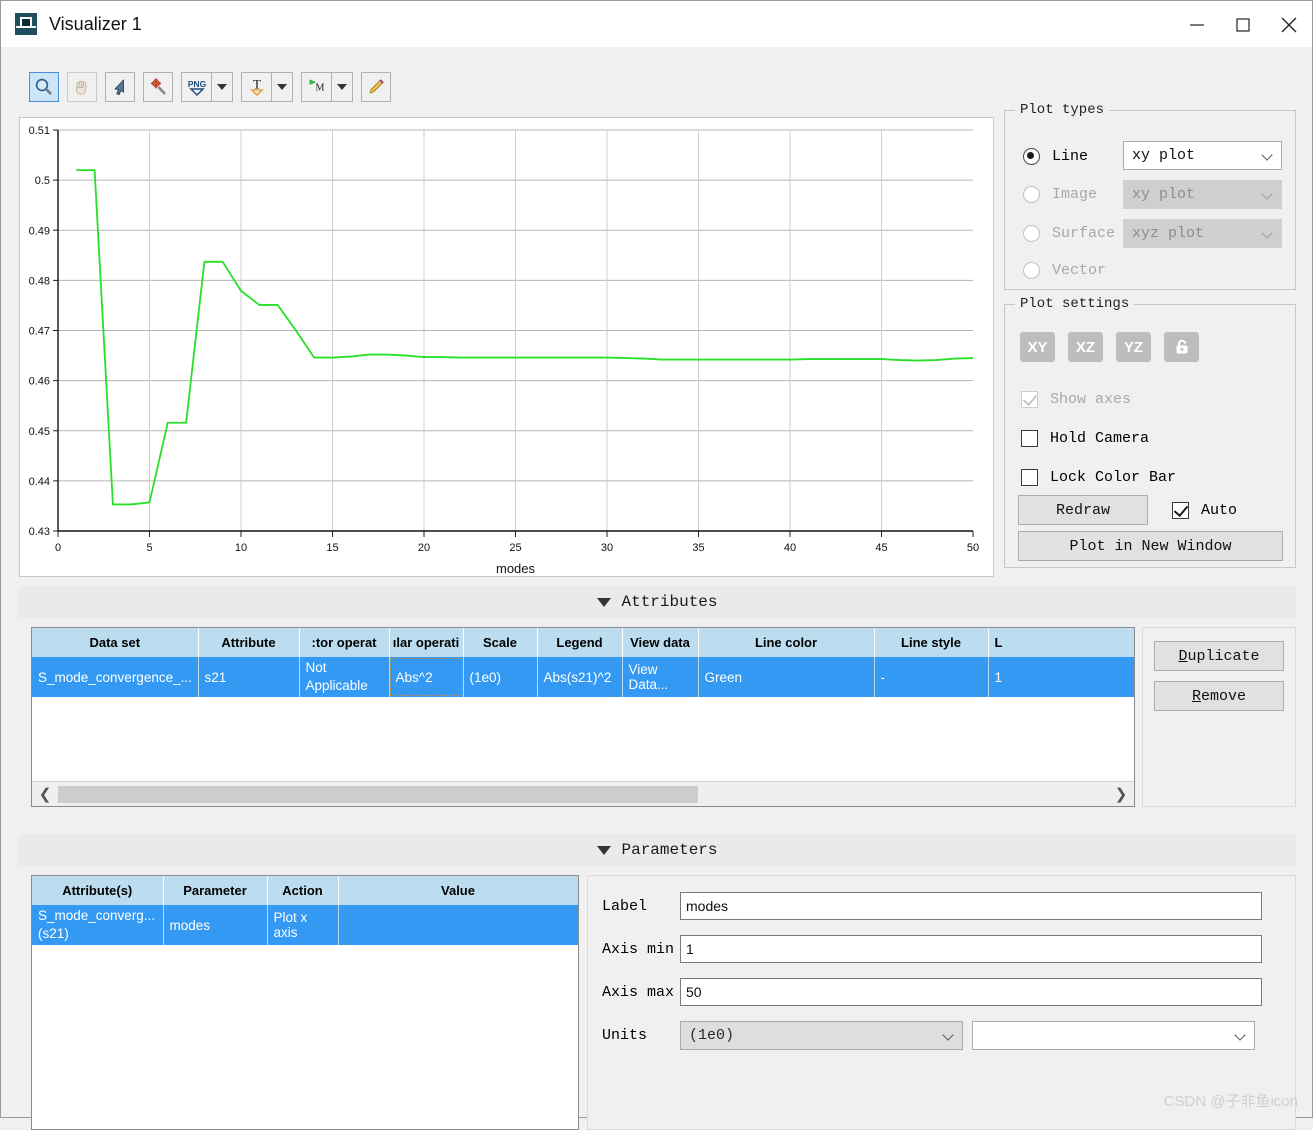 The width and height of the screenshot is (1313, 1130). I want to click on checkbox-hold-camera, so click(1029, 438).